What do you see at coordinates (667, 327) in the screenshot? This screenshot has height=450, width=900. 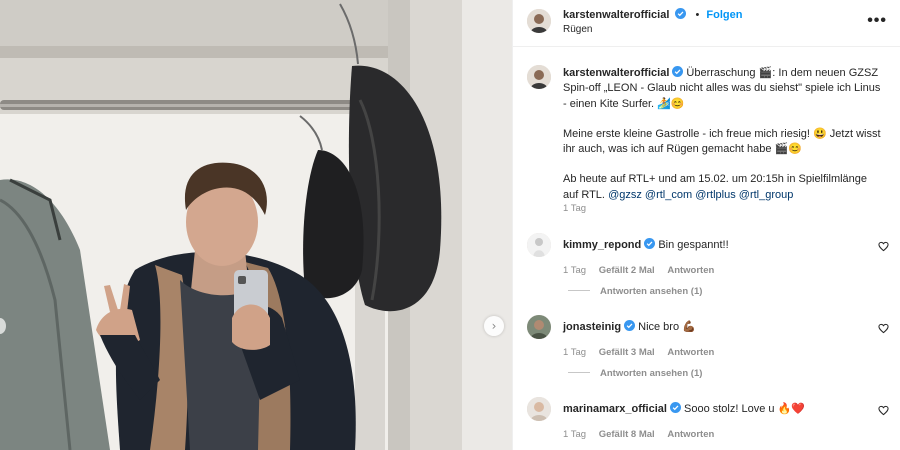 I see `comment-text: Nice bro 💪🏾` at bounding box center [667, 327].